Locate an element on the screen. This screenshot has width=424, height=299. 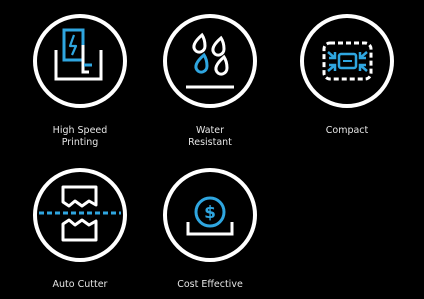
feature-auto-cutter: Auto Cutter is located at coordinates (80, 222).